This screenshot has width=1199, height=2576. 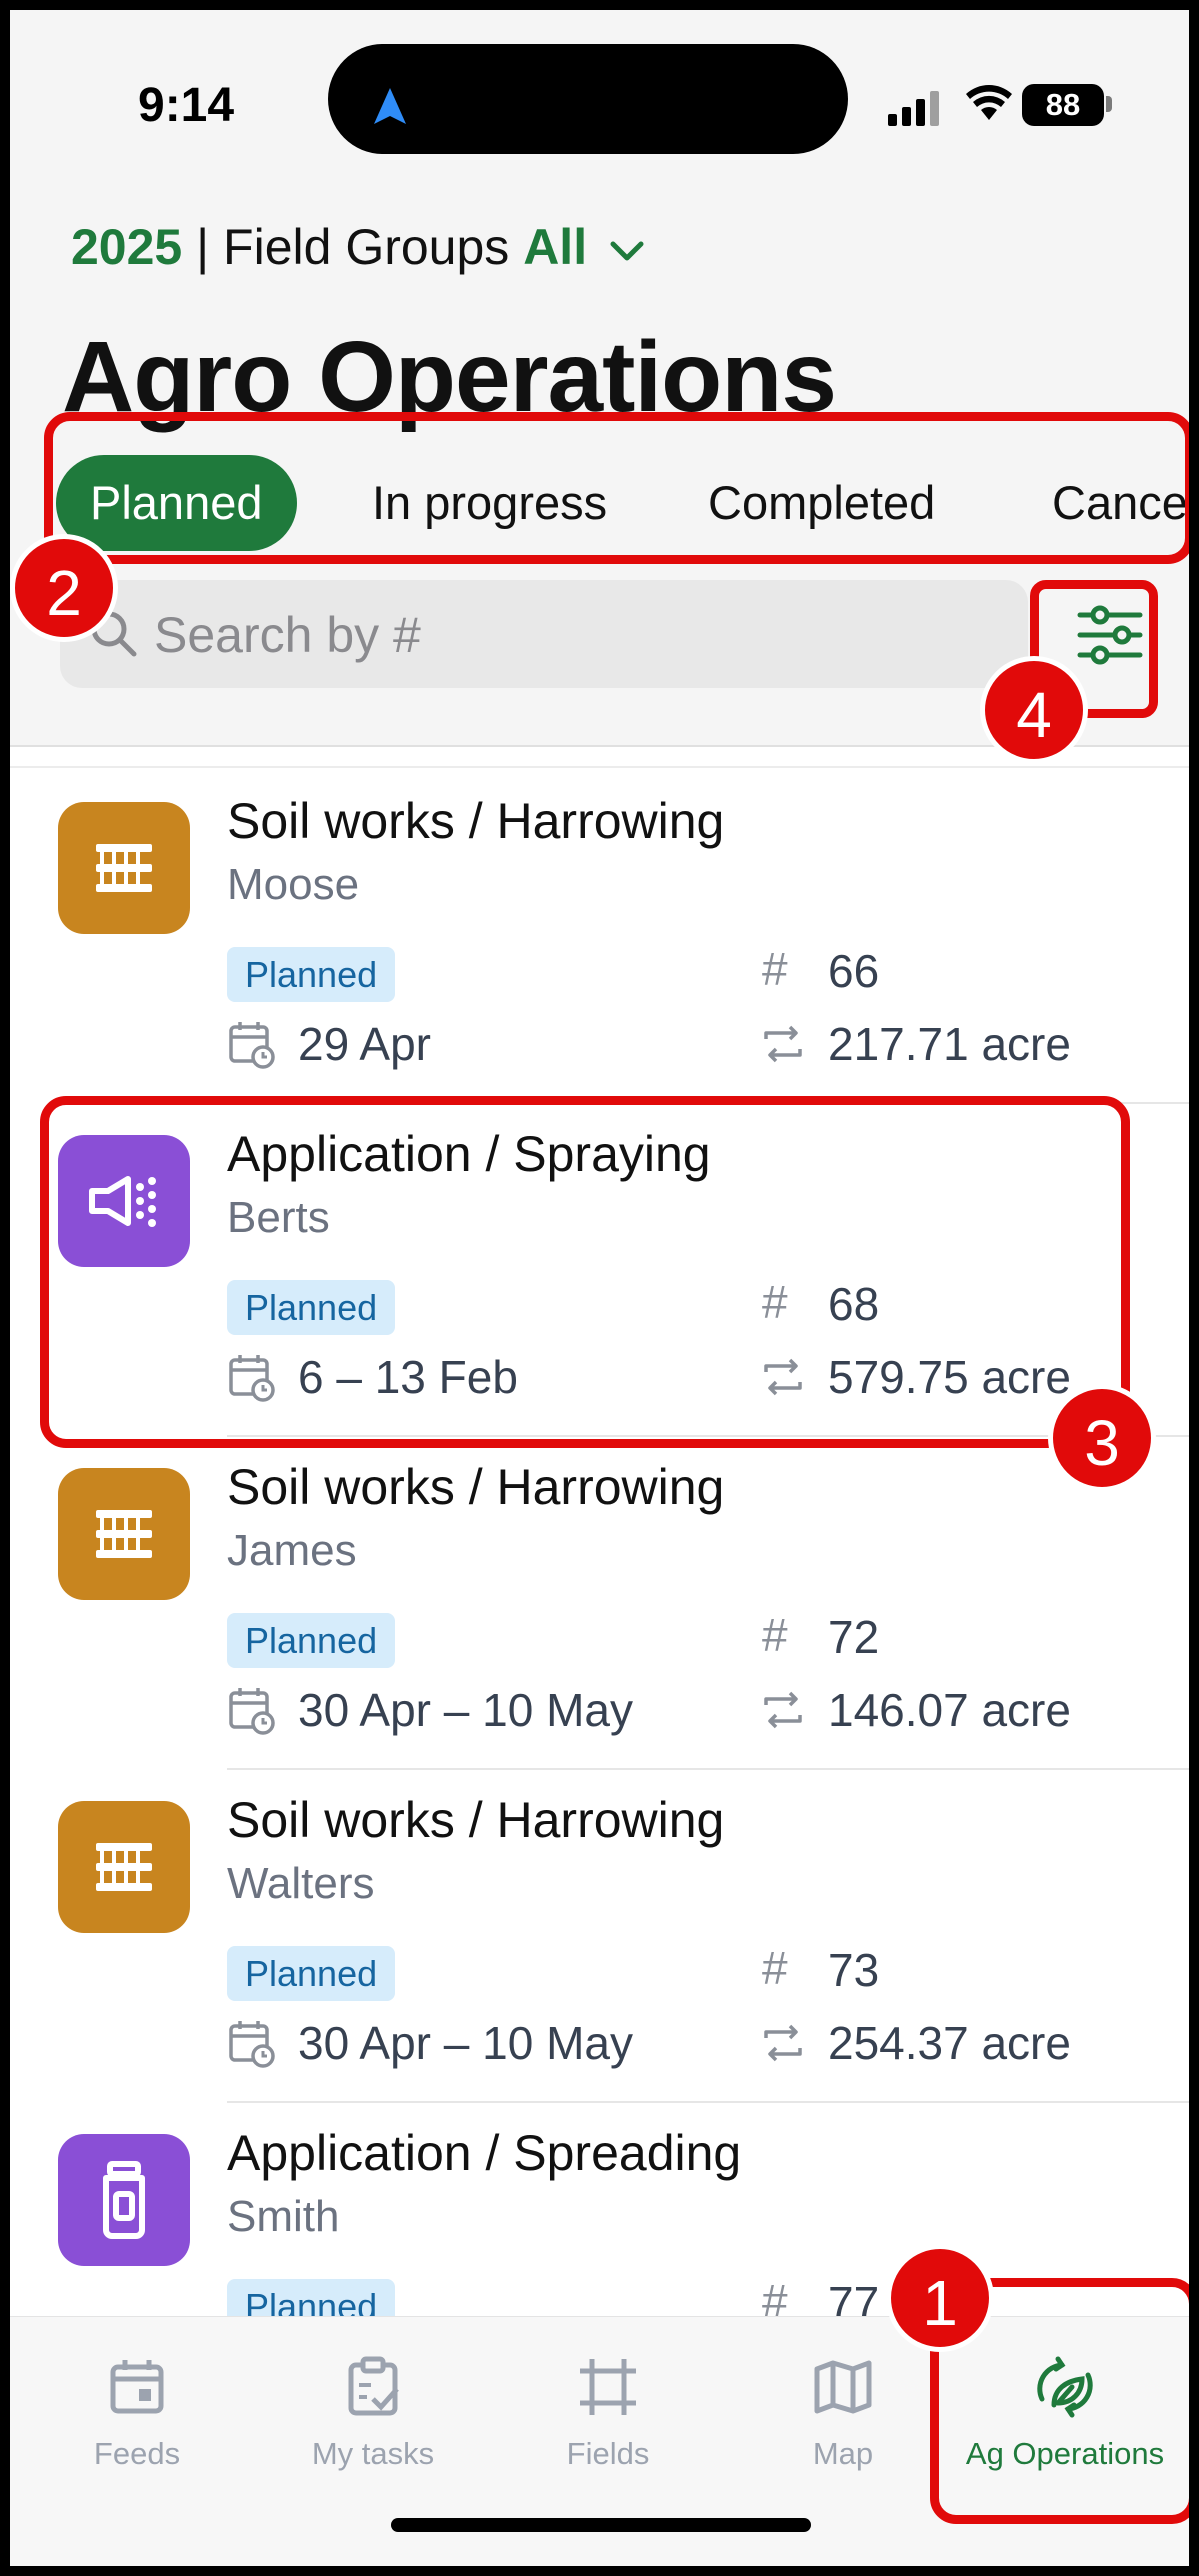 What do you see at coordinates (913, 108) in the screenshot?
I see `cellular-signal-icon` at bounding box center [913, 108].